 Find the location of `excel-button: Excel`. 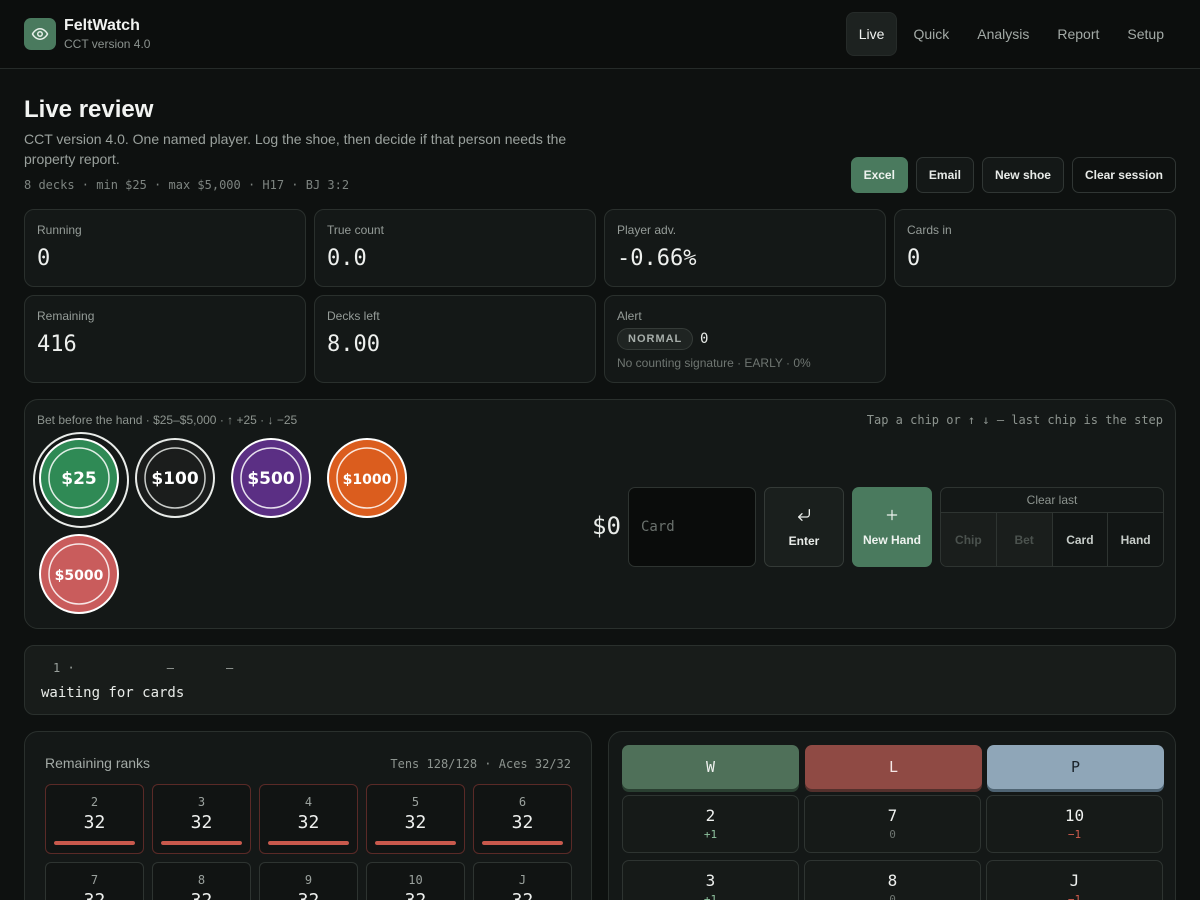

excel-button: Excel is located at coordinates (879, 175).